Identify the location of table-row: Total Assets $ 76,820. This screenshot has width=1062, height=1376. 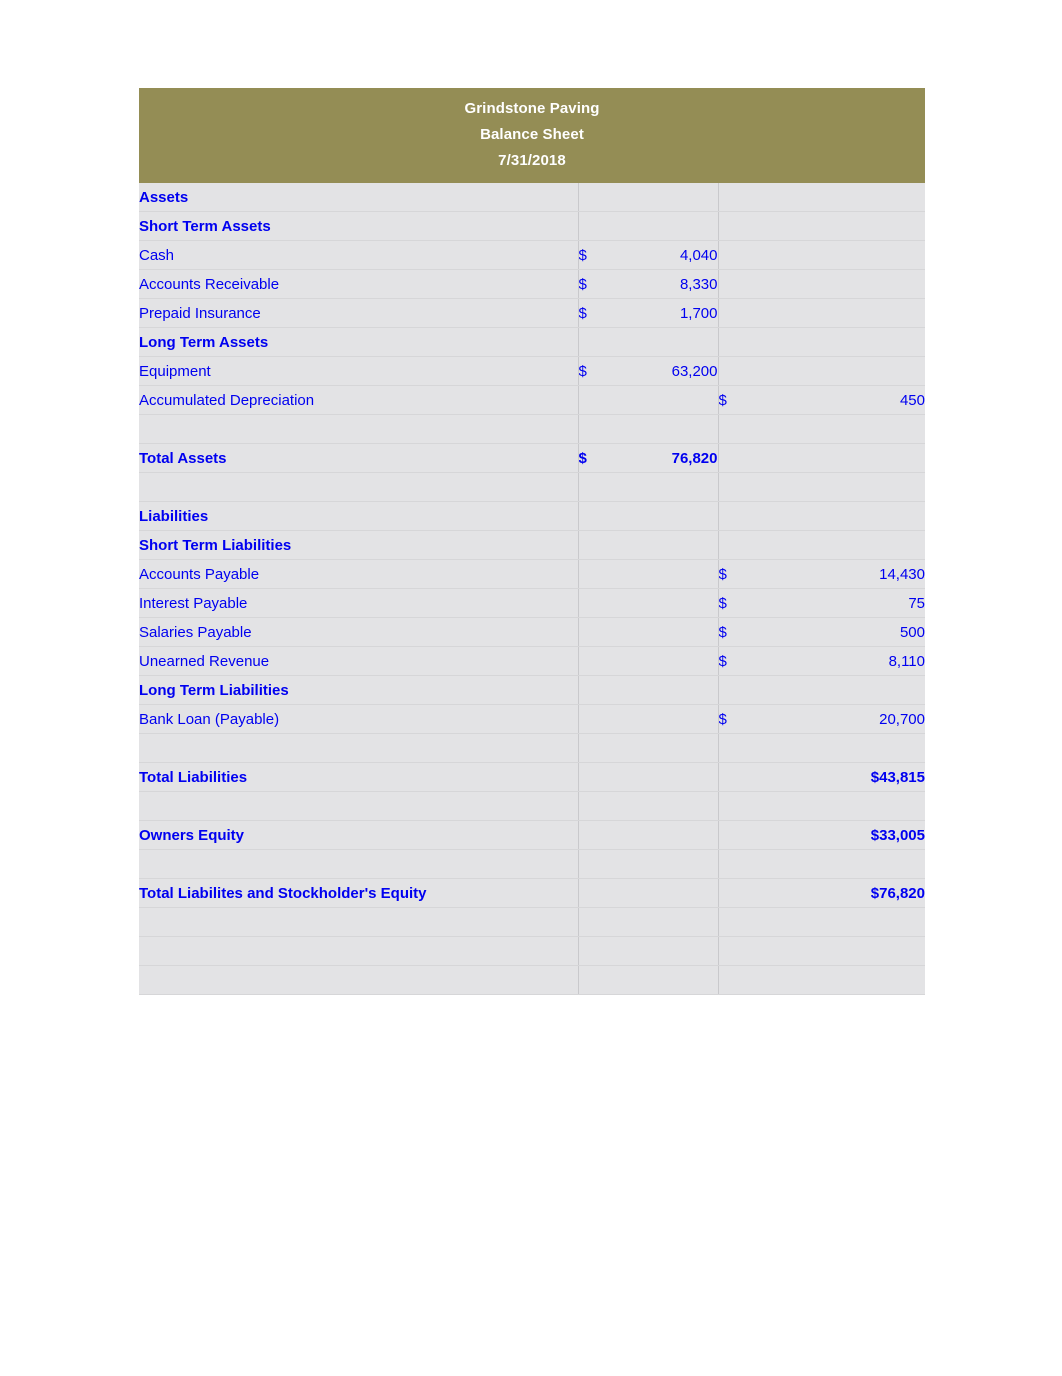
(532, 458).